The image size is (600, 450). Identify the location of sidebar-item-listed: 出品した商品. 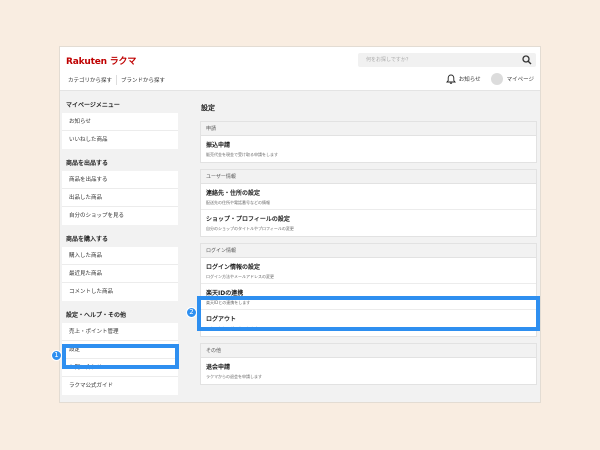
(120, 198).